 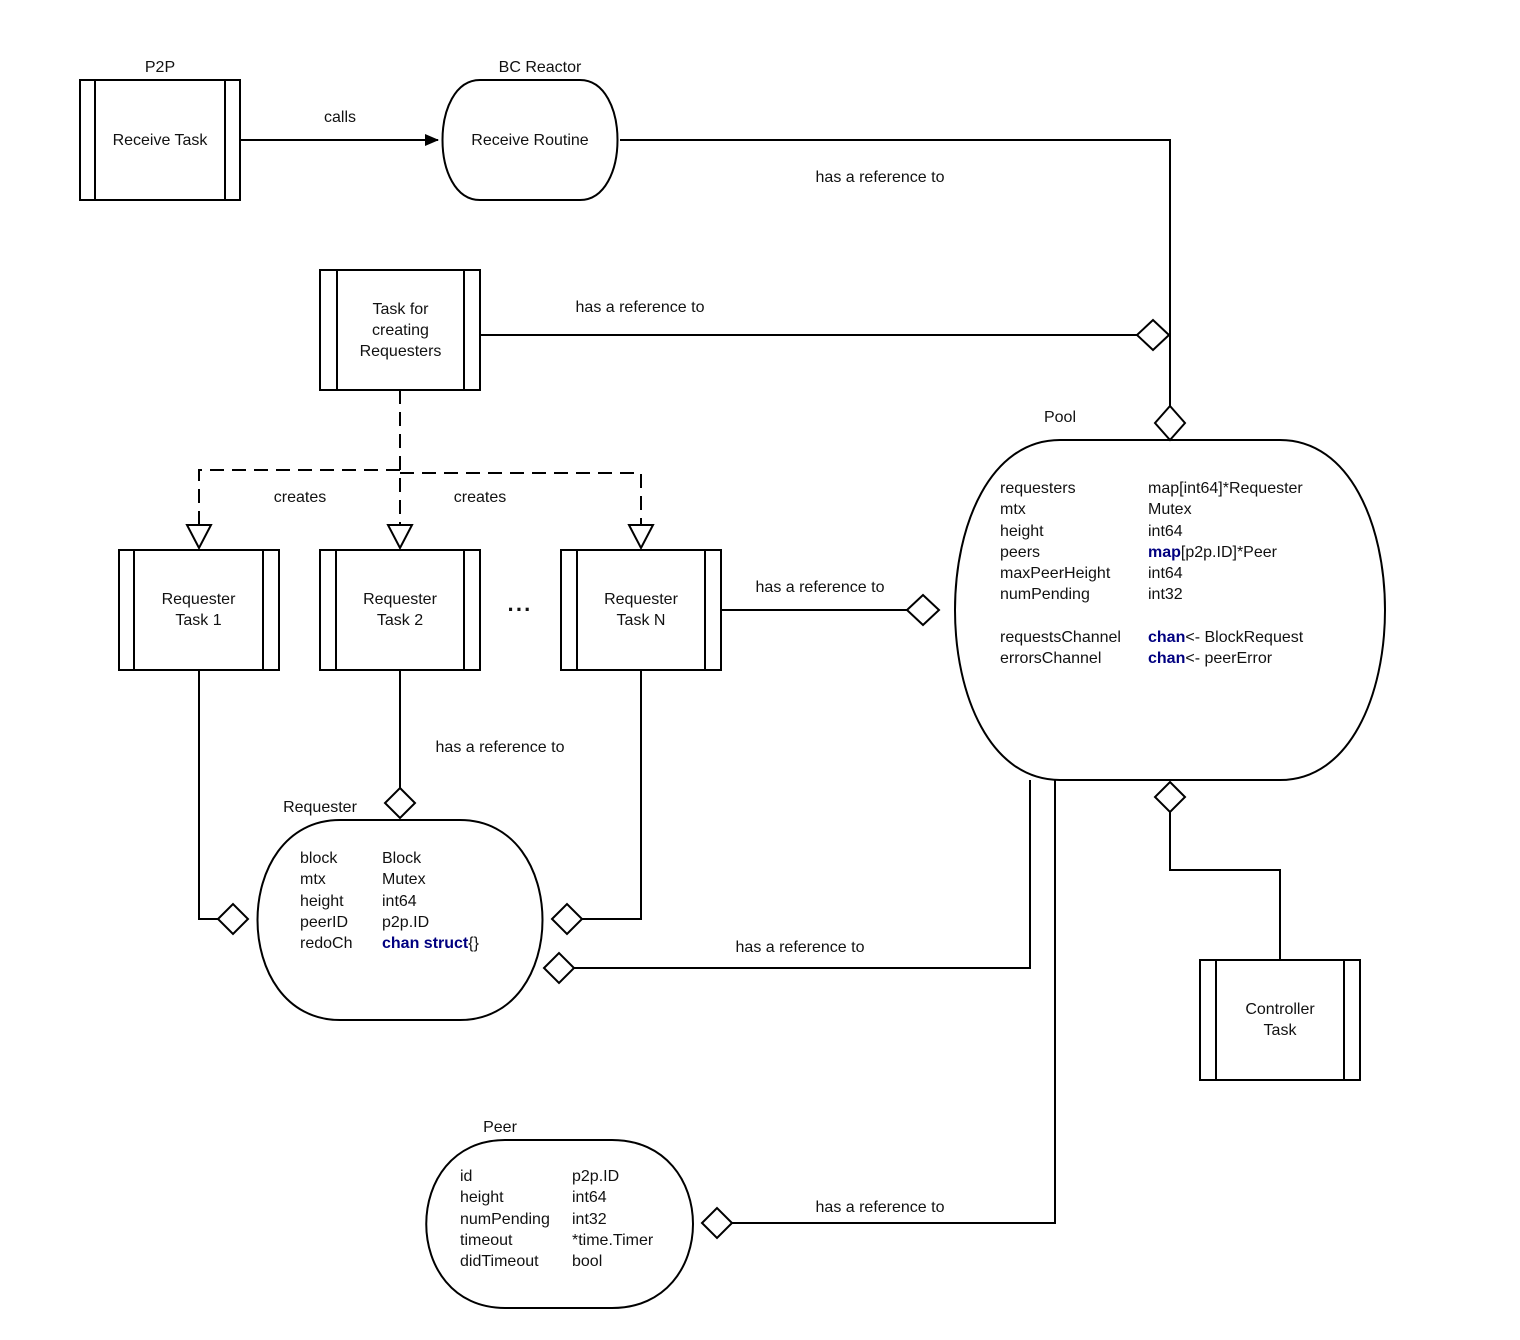 I want to click on requester-task-n-text: Requester Task N, so click(x=641, y=610).